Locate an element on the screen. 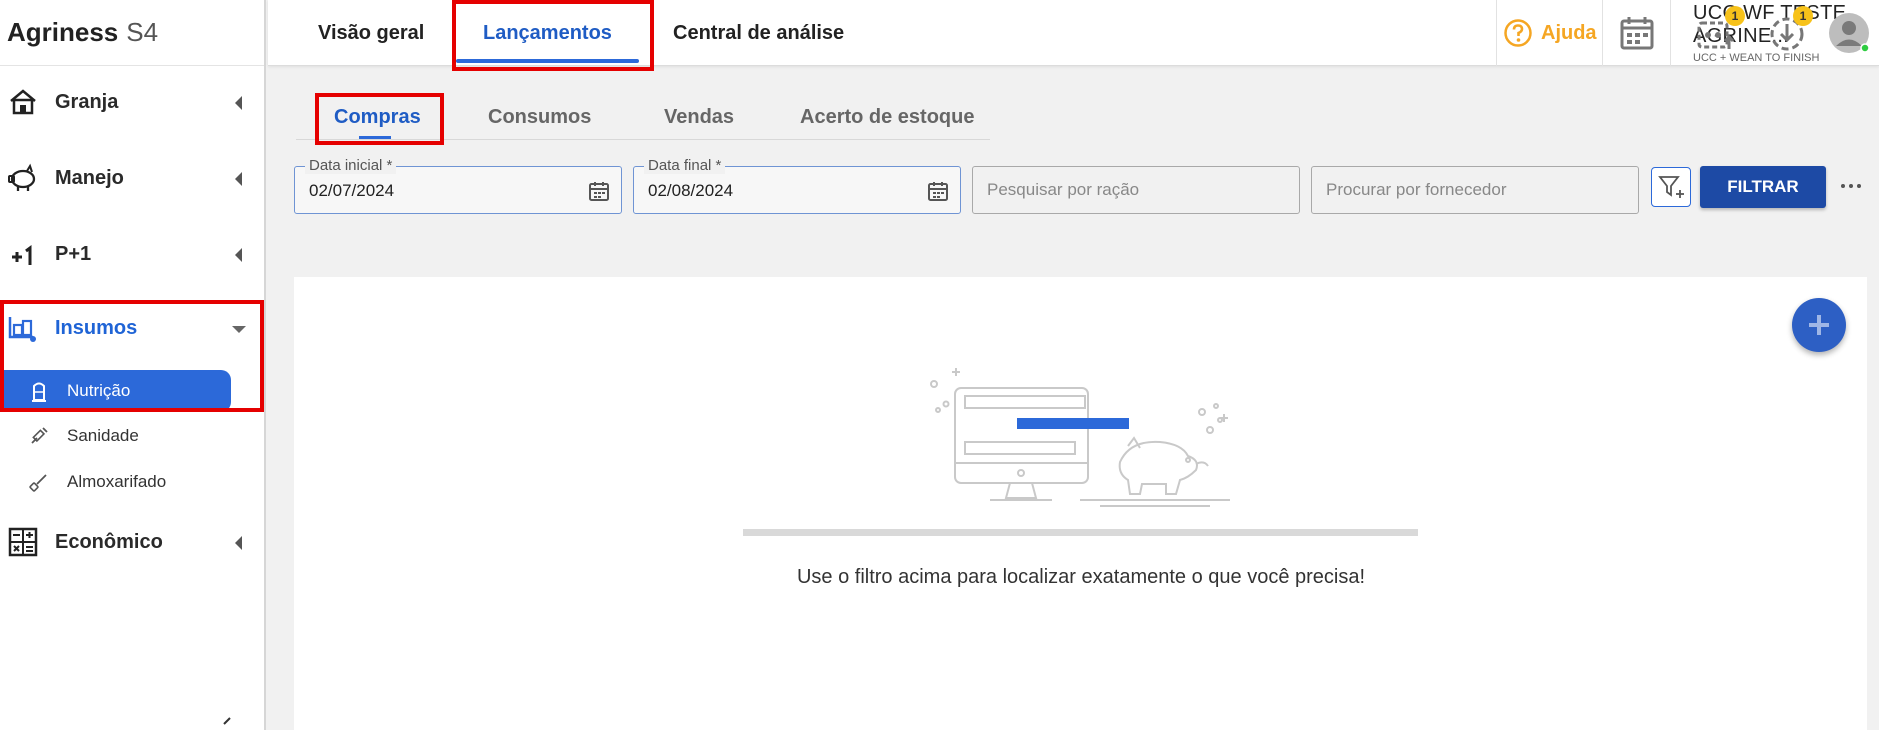  question-circle-icon is located at coordinates (1518, 33).